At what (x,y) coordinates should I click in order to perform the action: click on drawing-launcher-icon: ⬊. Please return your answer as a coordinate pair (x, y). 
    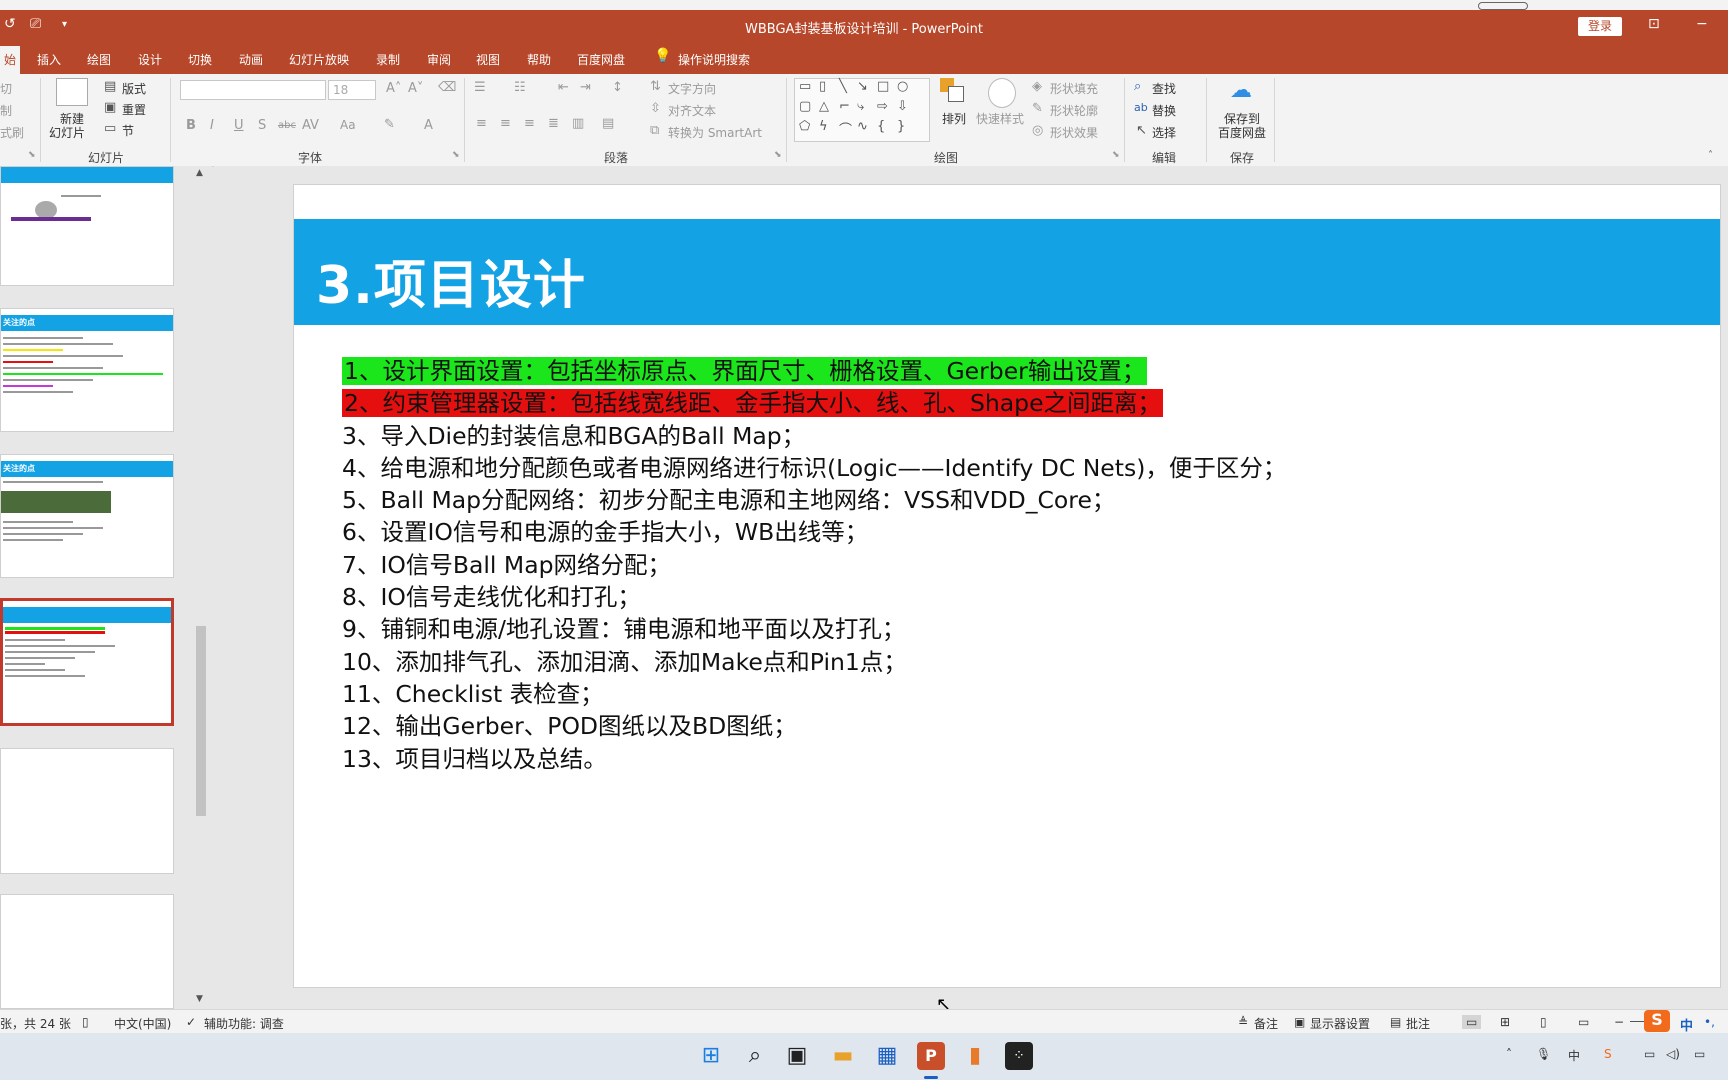
    Looking at the image, I should click on (1116, 155).